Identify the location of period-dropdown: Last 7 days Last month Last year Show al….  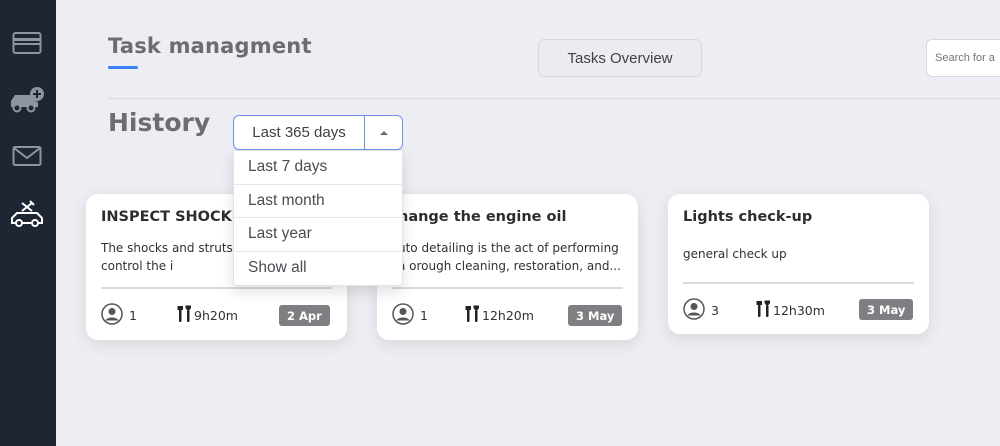
(318, 218).